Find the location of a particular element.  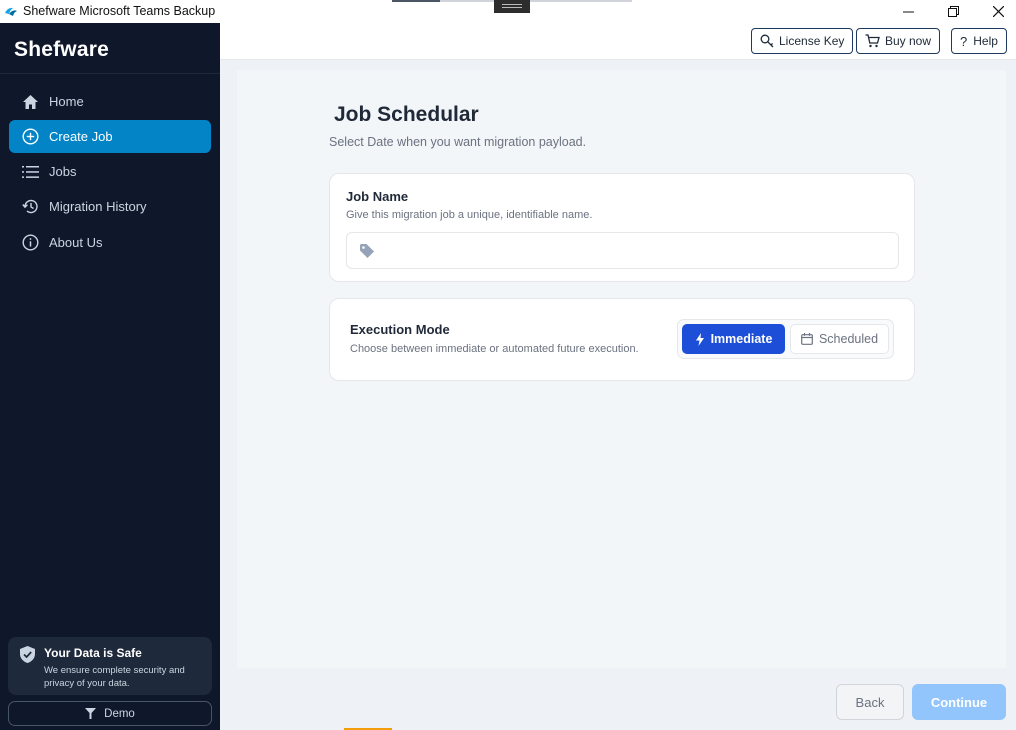

home-icon is located at coordinates (30, 102).